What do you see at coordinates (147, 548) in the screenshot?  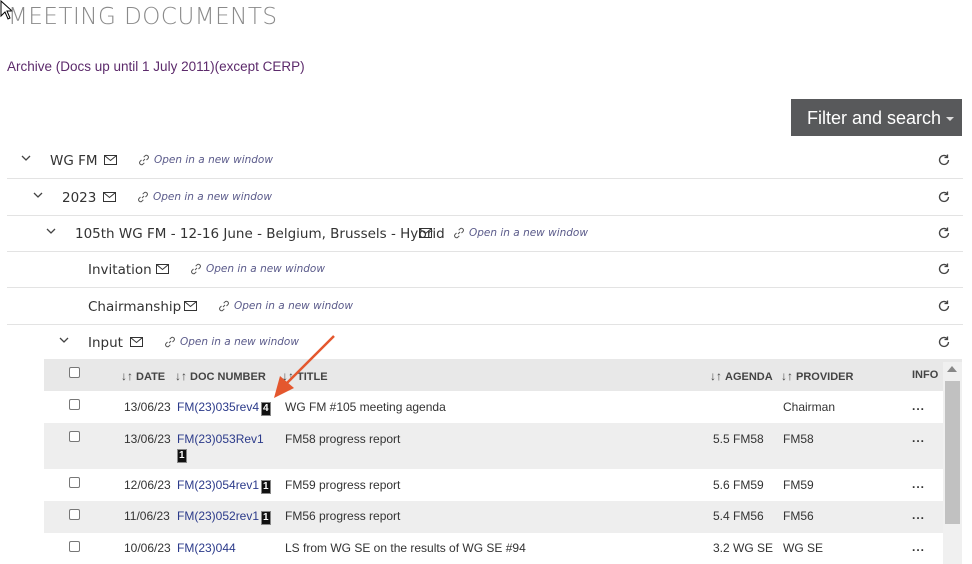 I see `row-date: 10/06/23` at bounding box center [147, 548].